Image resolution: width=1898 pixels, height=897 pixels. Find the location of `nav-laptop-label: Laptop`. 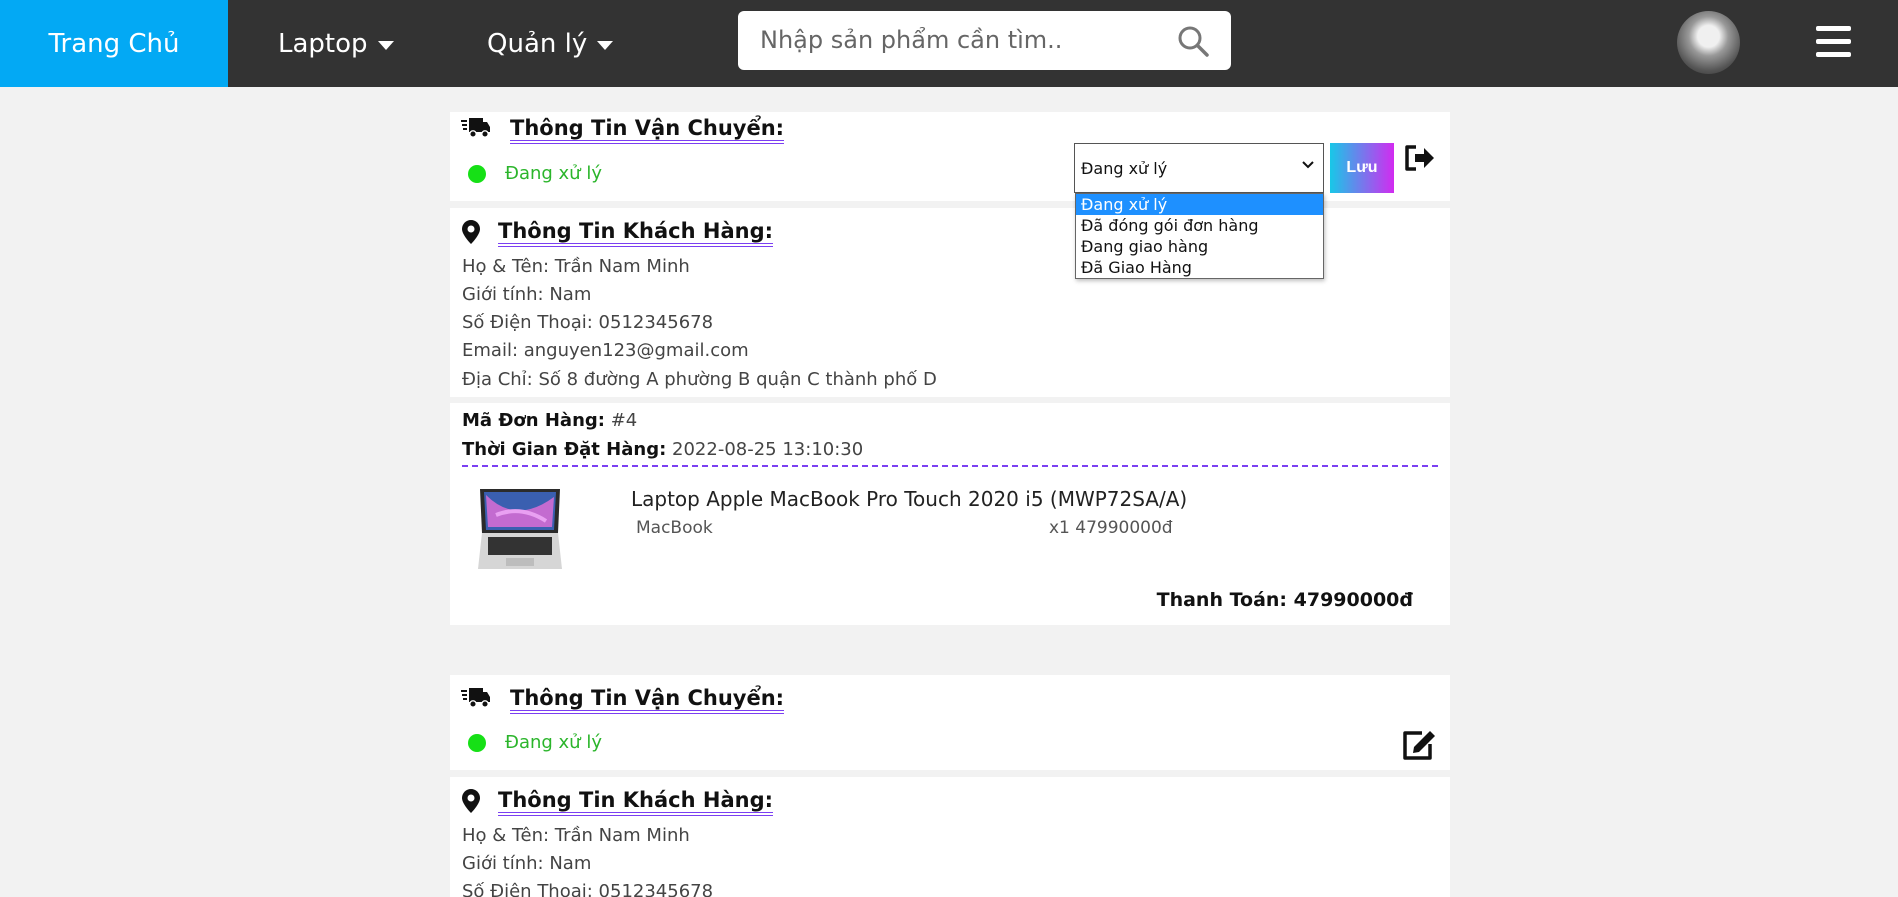

nav-laptop-label: Laptop is located at coordinates (323, 43).